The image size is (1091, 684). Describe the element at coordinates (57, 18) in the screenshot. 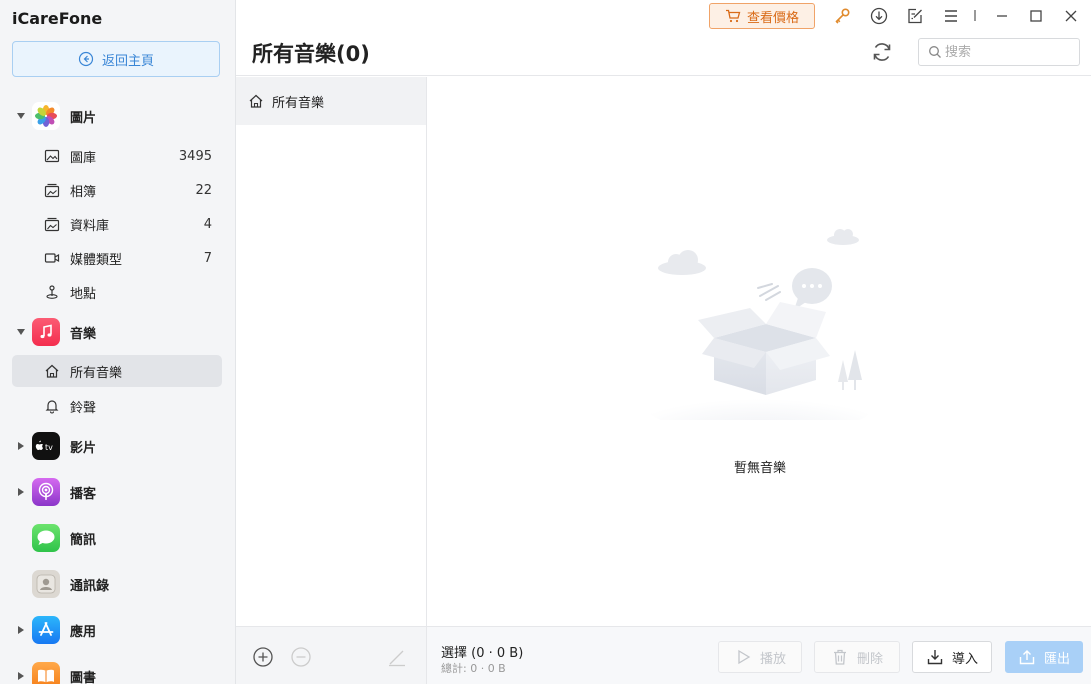

I see `app-title: iCareFone` at that location.